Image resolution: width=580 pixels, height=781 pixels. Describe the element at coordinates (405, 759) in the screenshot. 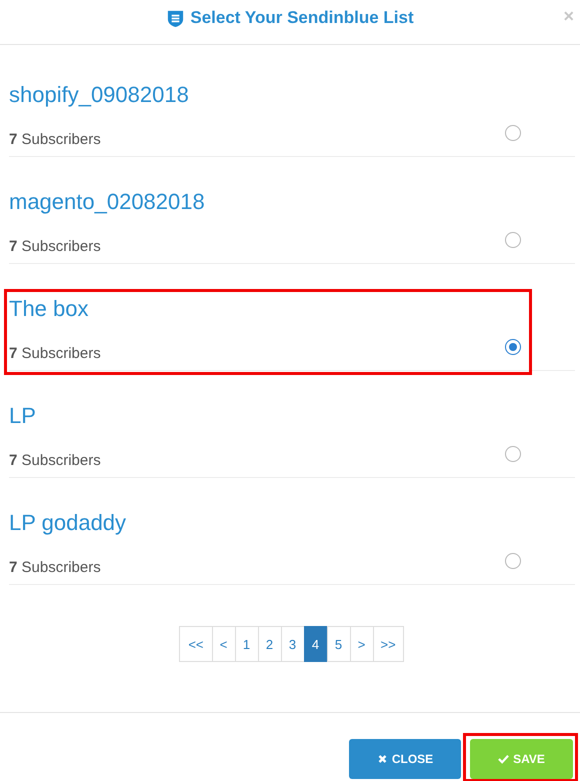

I see `close-button: CLOSE` at that location.